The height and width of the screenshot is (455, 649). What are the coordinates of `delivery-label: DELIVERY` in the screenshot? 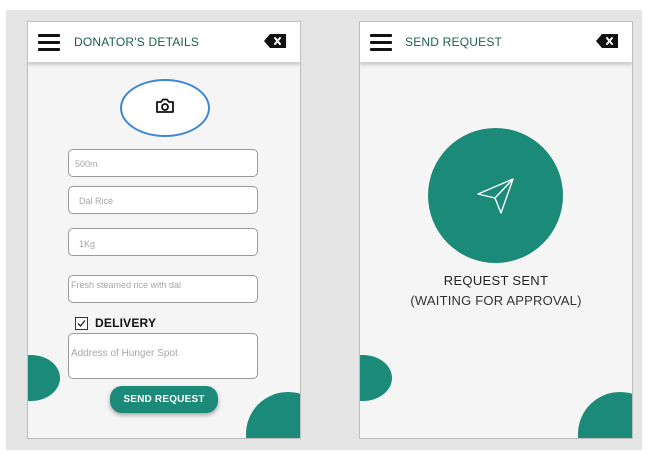 It's located at (126, 323).